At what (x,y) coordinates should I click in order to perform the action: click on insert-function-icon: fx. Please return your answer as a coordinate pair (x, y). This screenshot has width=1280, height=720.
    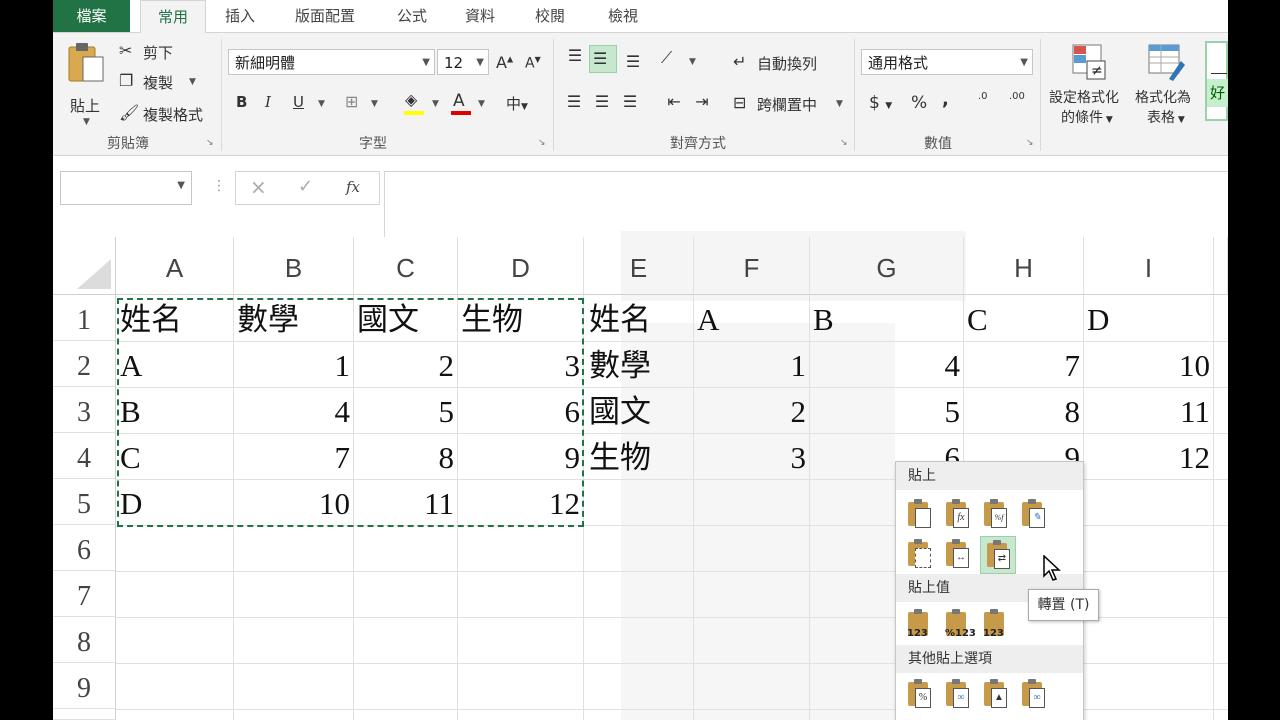
    Looking at the image, I should click on (353, 187).